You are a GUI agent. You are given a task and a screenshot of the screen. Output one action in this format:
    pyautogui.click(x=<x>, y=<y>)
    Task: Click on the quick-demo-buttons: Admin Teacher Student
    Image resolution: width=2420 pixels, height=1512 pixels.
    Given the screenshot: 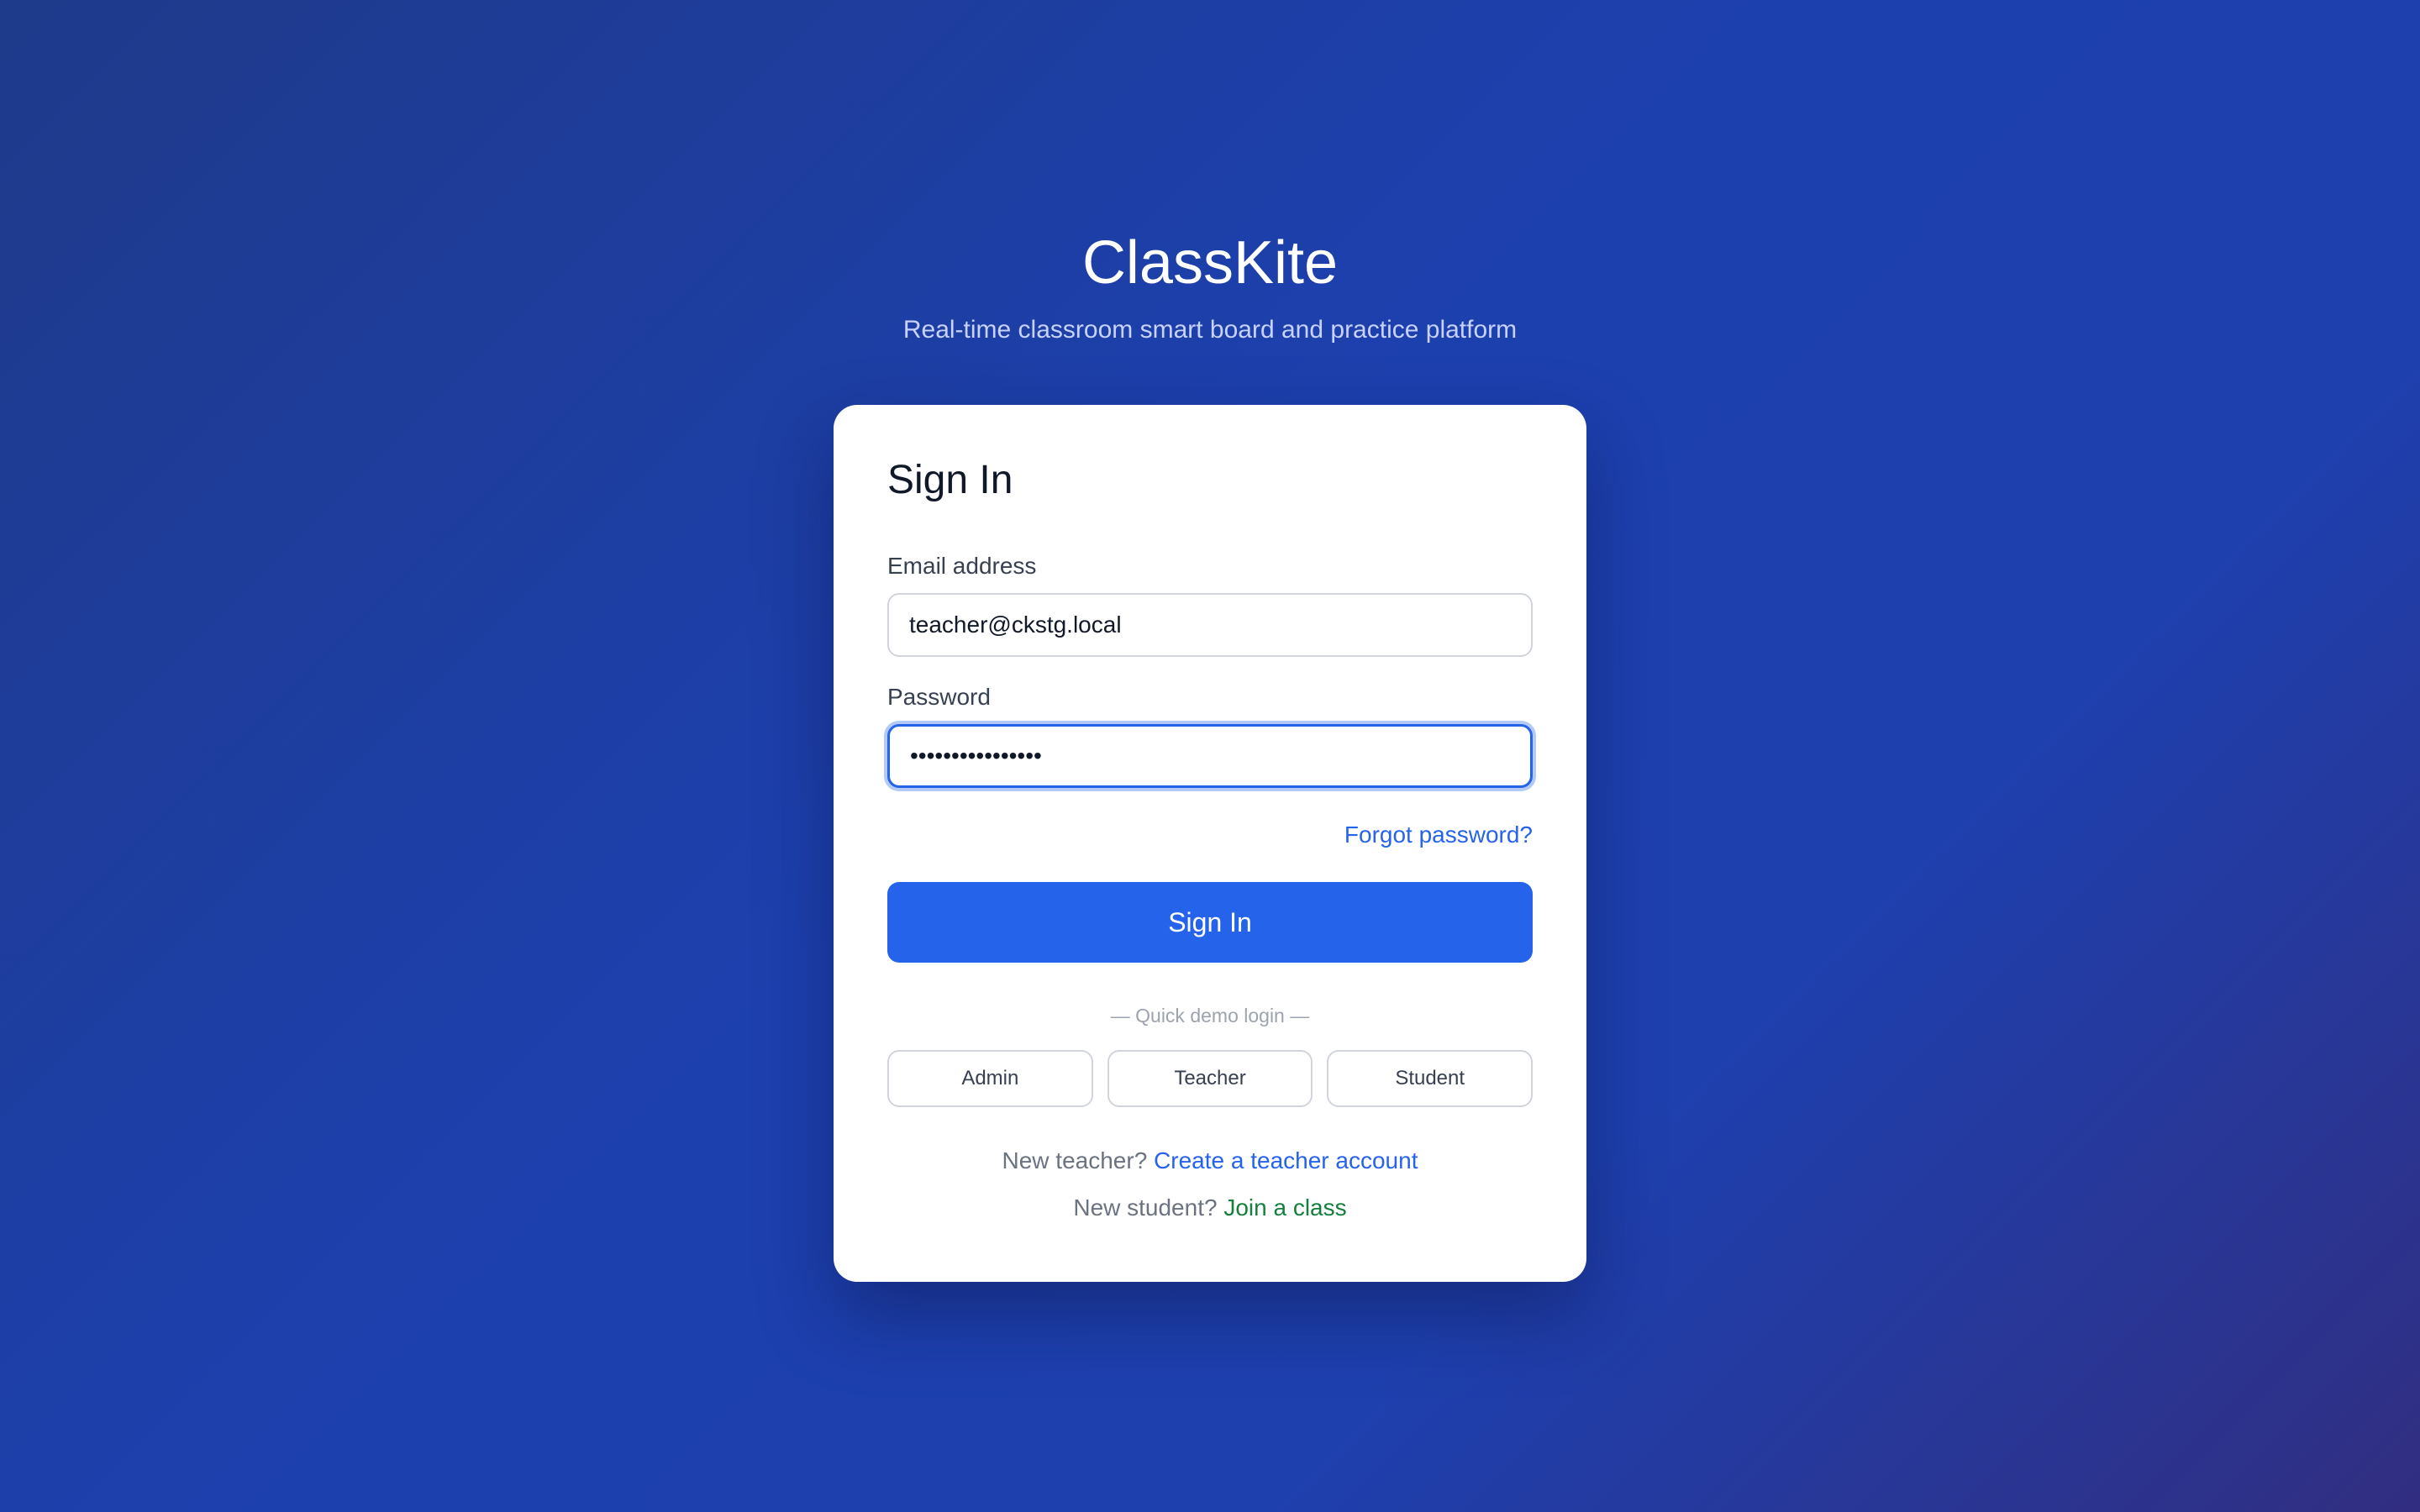 What is the action you would take?
    pyautogui.click(x=1210, y=1078)
    